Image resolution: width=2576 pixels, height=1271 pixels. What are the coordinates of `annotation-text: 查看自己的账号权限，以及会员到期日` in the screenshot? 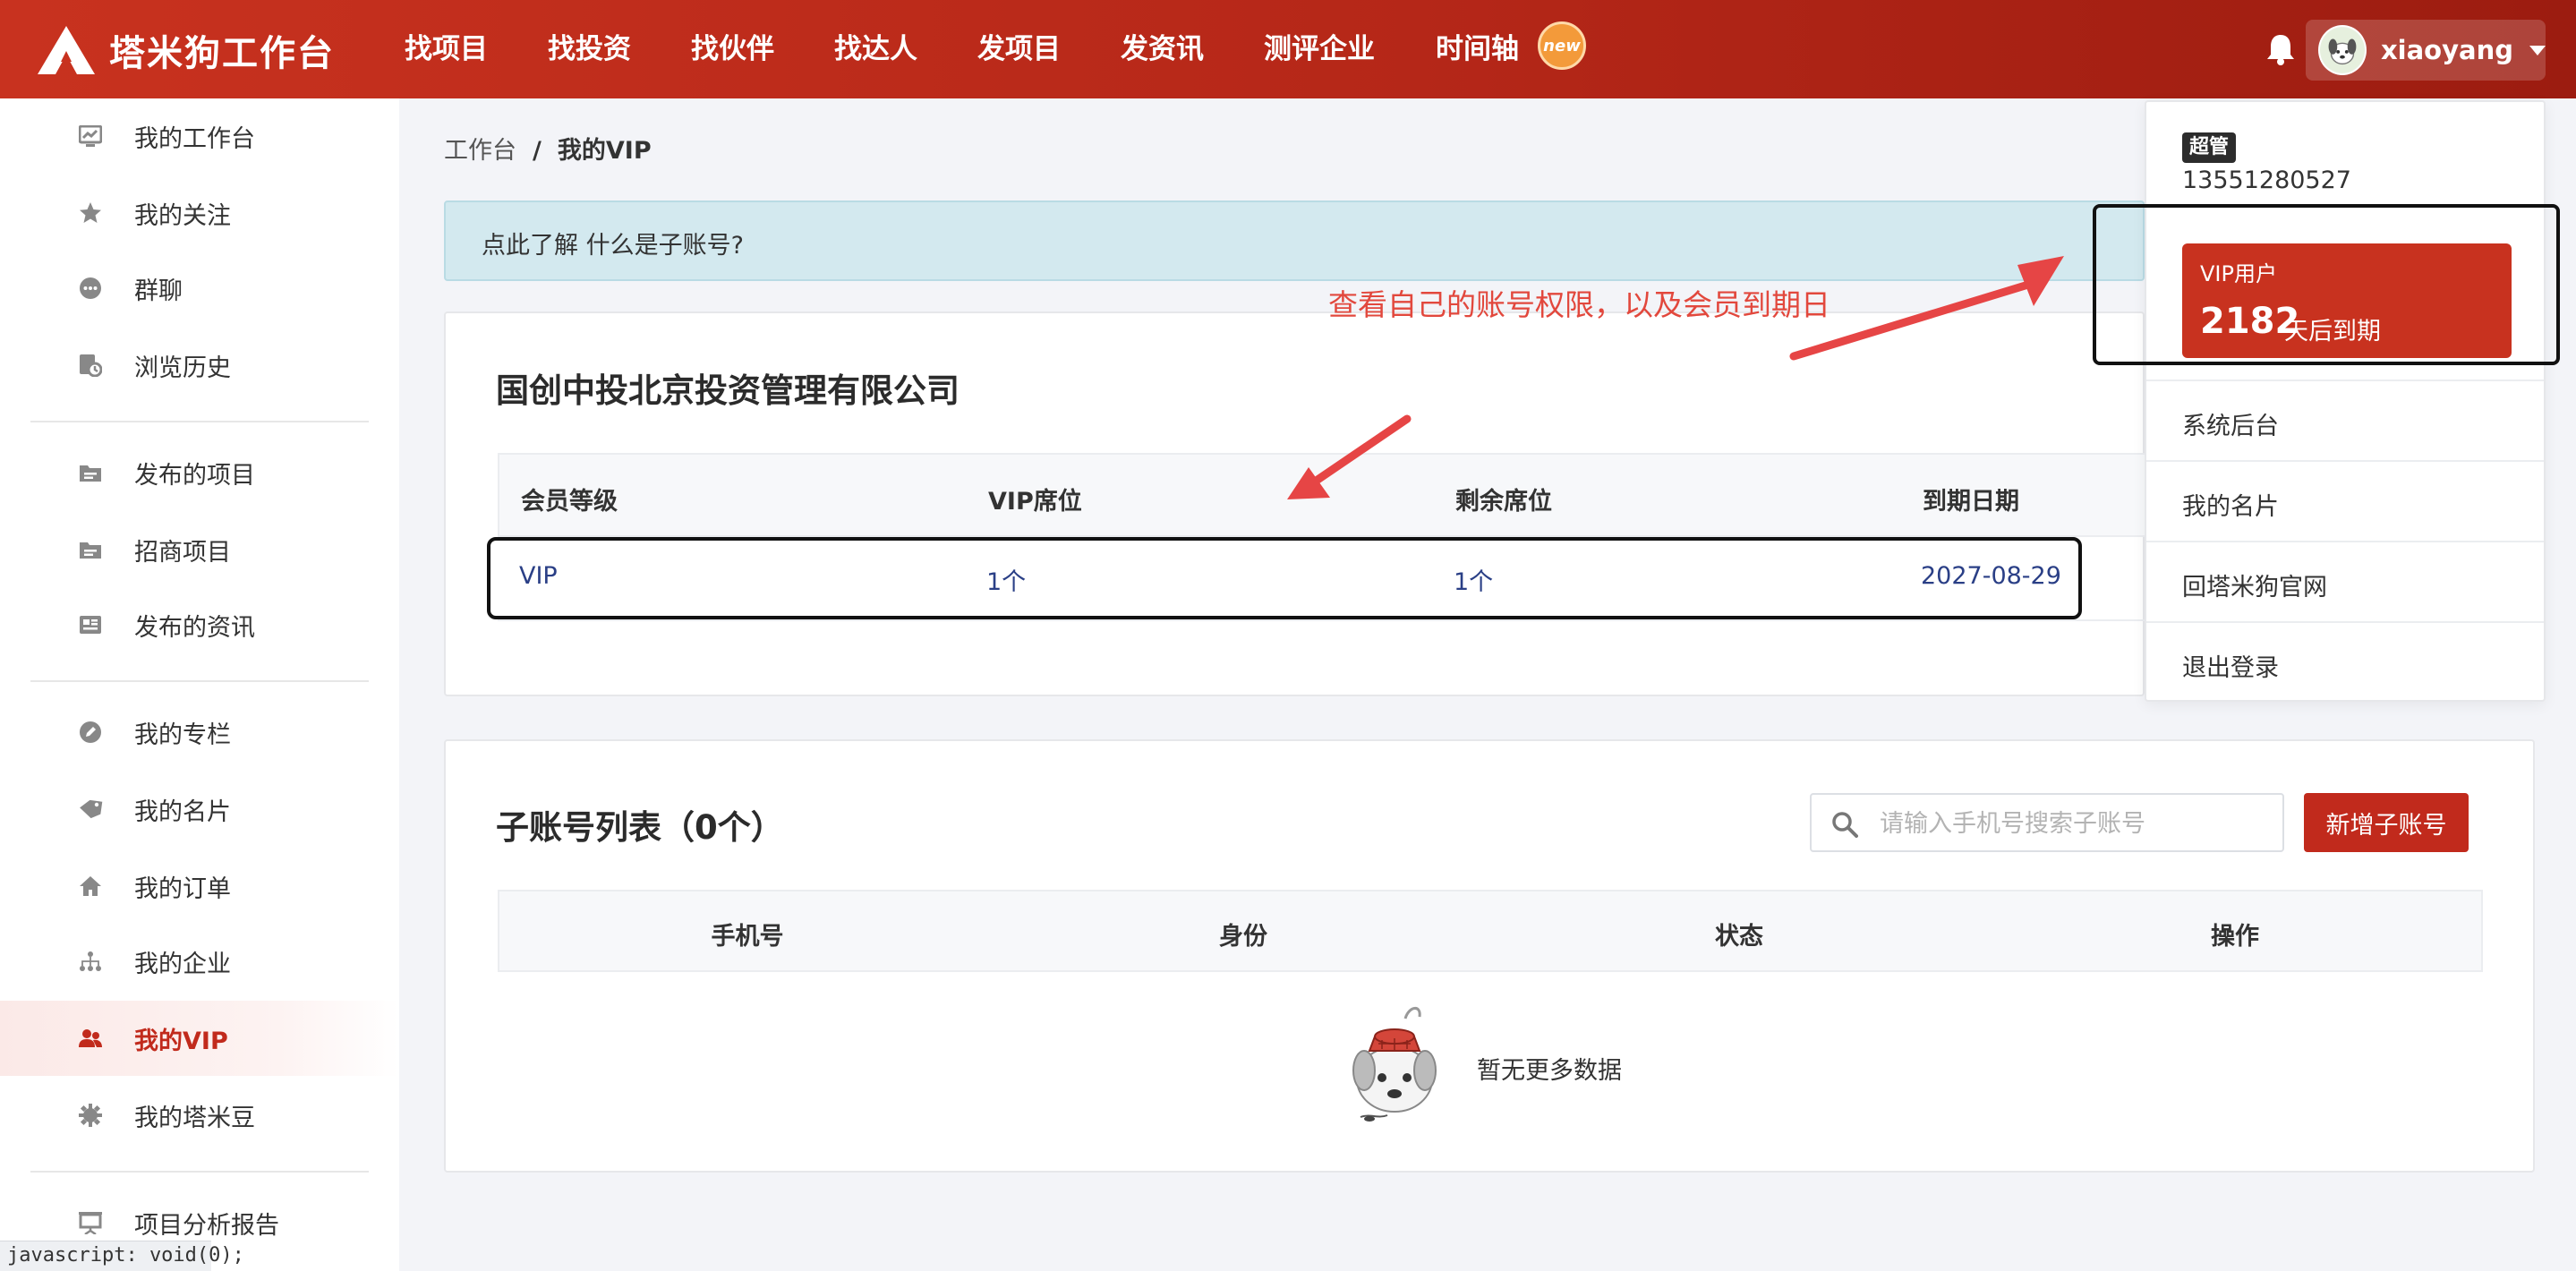 It's located at (1579, 304).